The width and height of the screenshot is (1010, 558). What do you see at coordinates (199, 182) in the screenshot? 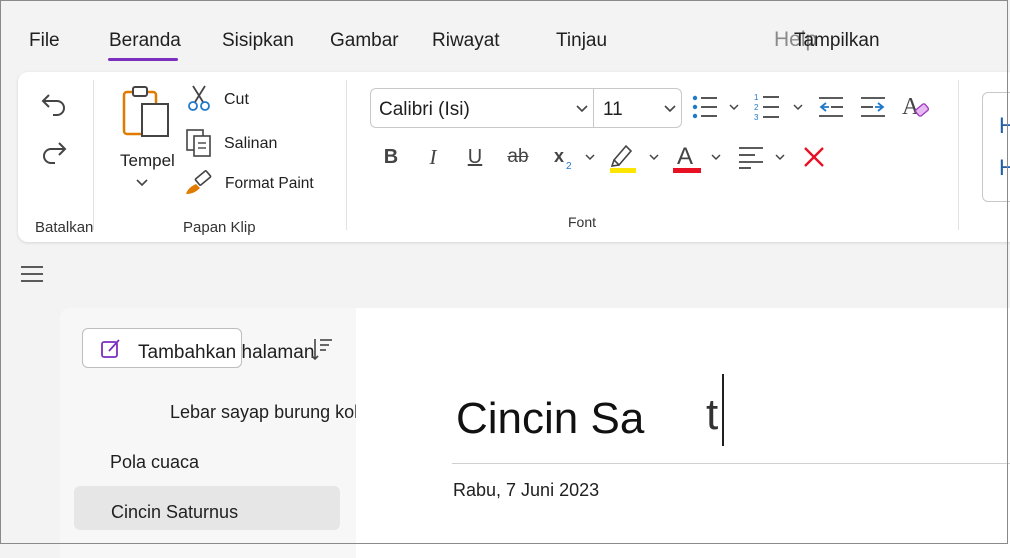
I see `format-painter-icon` at bounding box center [199, 182].